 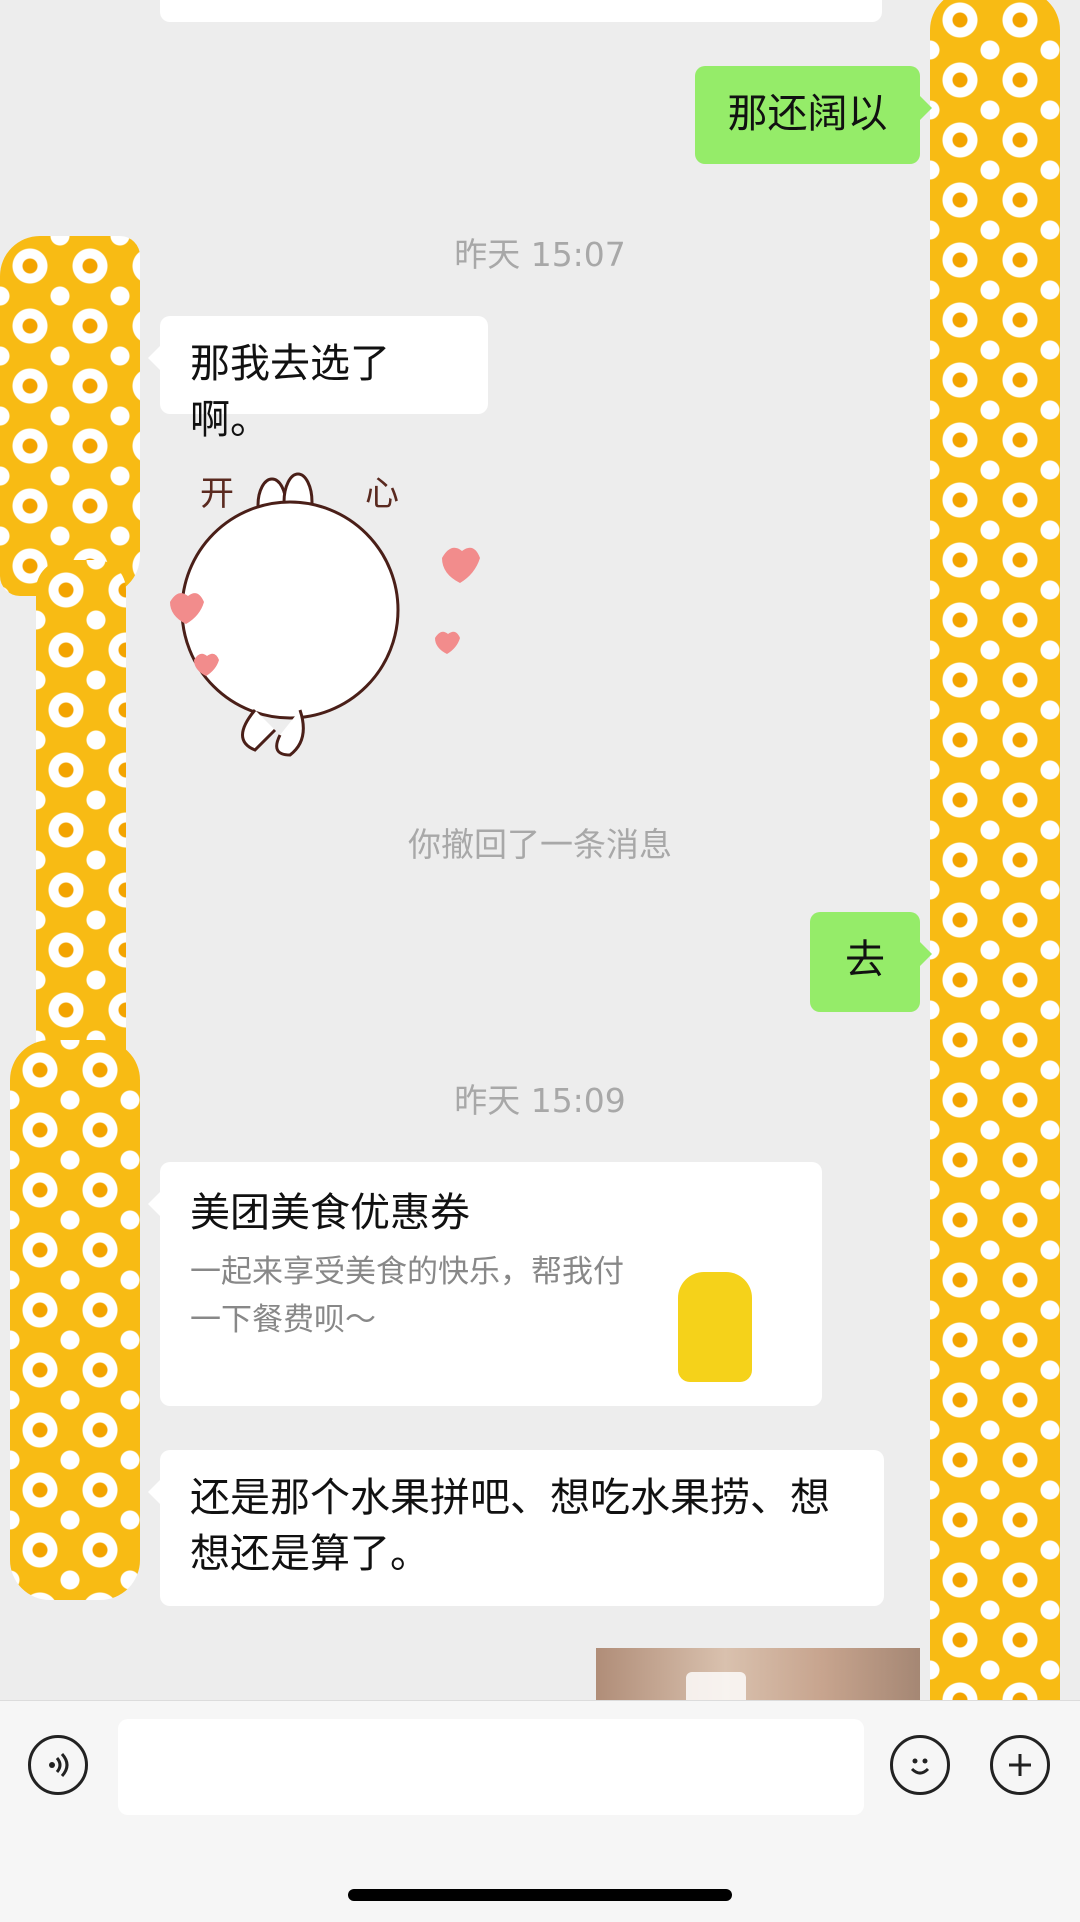 What do you see at coordinates (217, 494) in the screenshot?
I see `sticker-text-left: 开` at bounding box center [217, 494].